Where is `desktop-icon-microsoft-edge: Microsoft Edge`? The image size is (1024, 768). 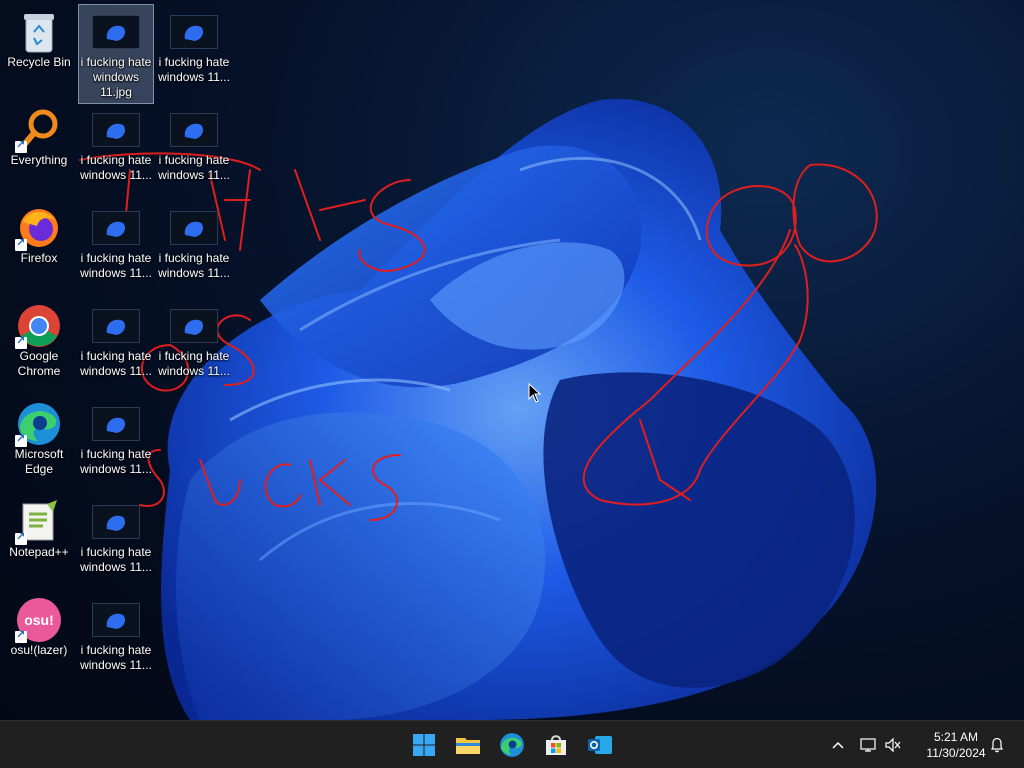 desktop-icon-microsoft-edge: Microsoft Edge is located at coordinates (39, 437).